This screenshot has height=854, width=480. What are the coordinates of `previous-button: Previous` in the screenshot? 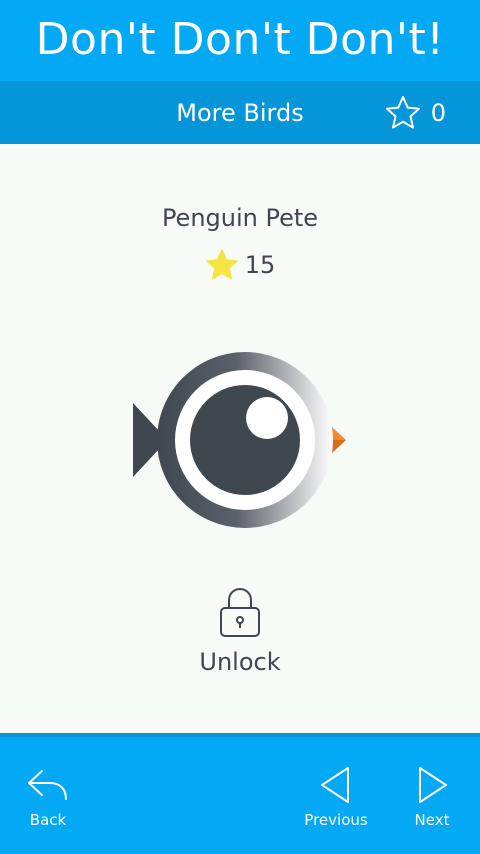 It's located at (336, 797).